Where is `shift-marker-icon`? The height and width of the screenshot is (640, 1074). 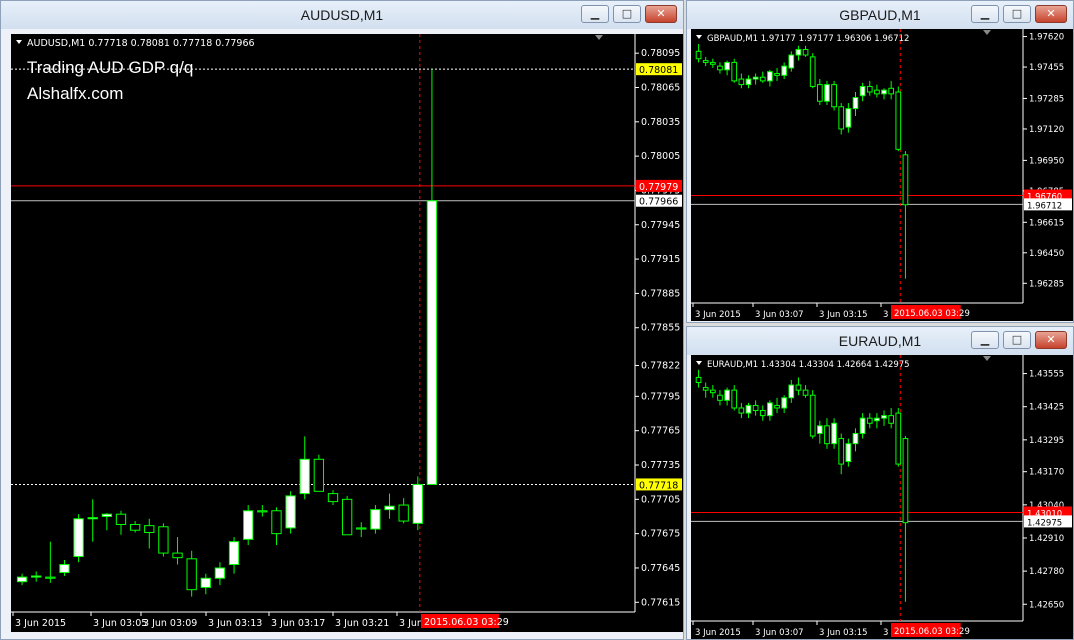
shift-marker-icon is located at coordinates (599, 37).